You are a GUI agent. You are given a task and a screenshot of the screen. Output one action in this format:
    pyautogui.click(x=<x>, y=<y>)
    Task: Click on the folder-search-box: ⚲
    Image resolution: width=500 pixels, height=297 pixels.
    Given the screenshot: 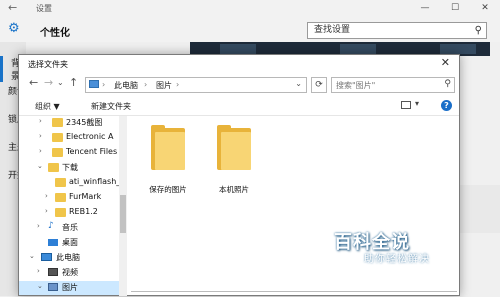 What is the action you would take?
    pyautogui.click(x=393, y=85)
    